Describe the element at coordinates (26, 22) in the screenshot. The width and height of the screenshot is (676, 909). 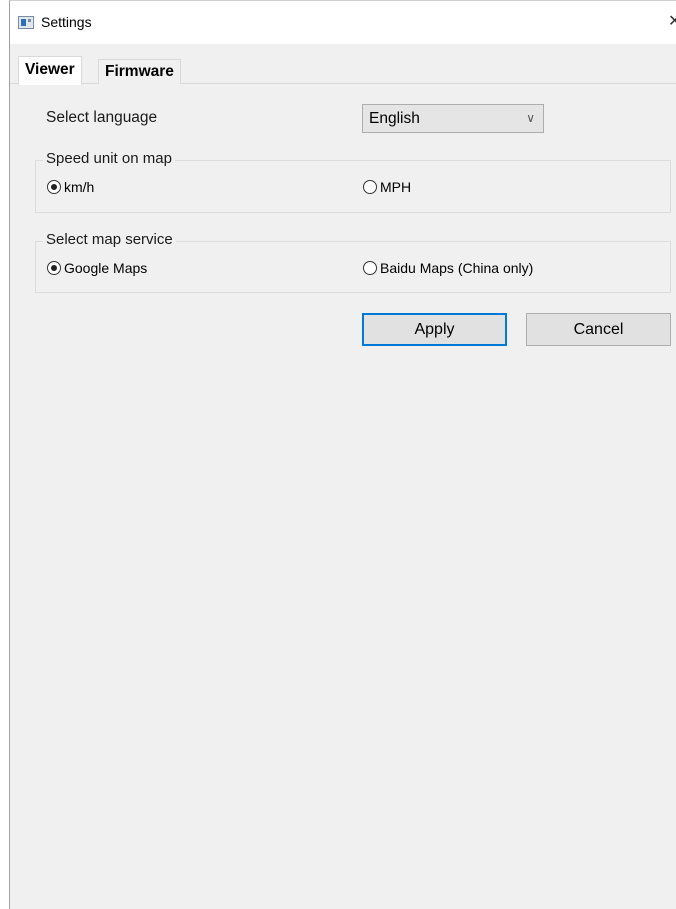
I see `app-icon` at that location.